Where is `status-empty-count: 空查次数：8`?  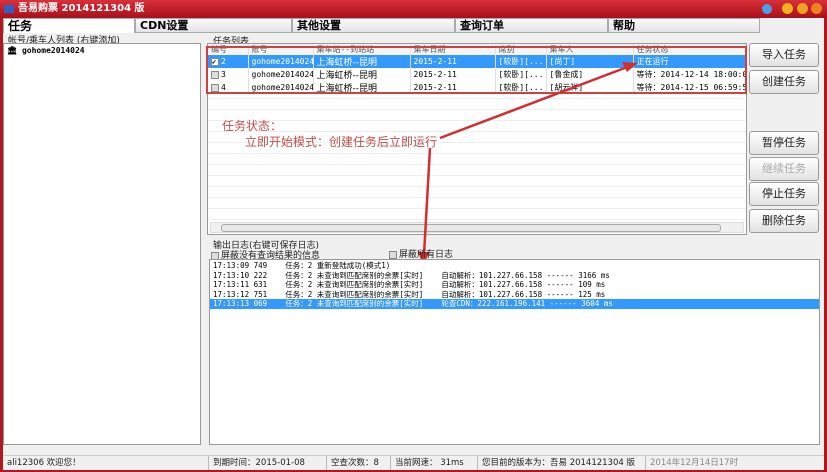 status-empty-count: 空查次数：8 is located at coordinates (352, 463).